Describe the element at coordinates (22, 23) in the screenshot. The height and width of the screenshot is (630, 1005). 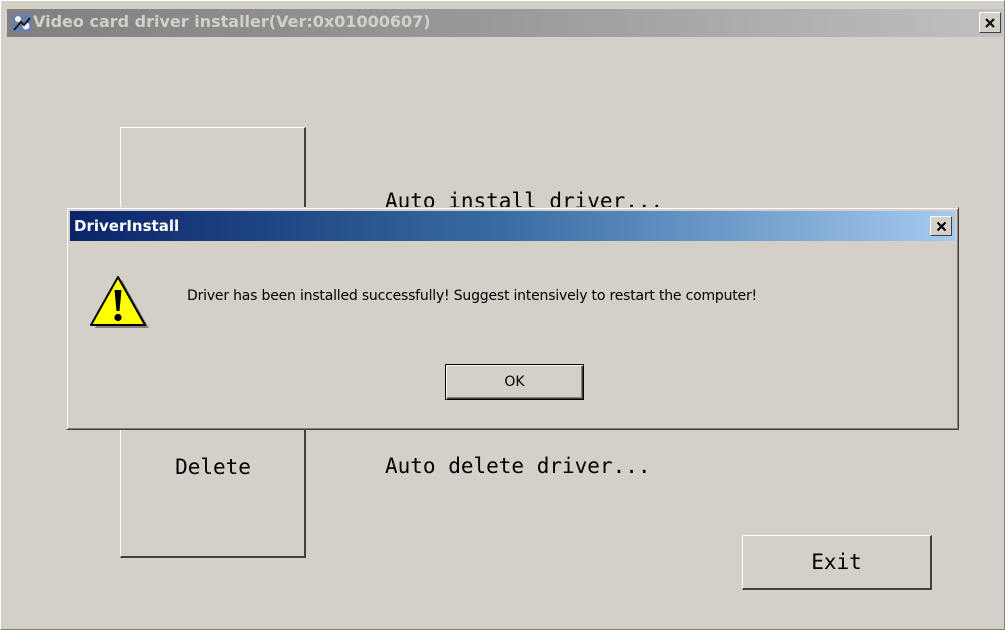
I see `installer-app-icon` at that location.